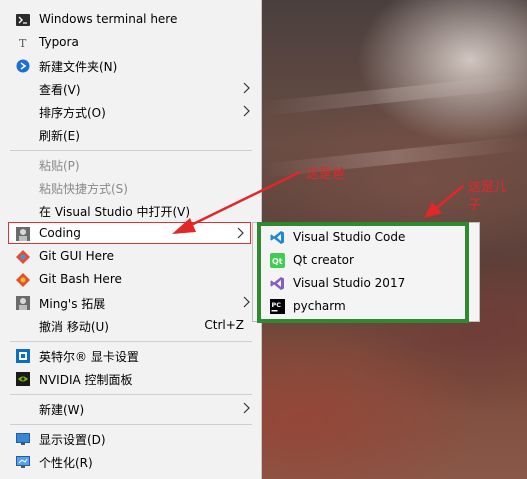  Describe the element at coordinates (131, 303) in the screenshot. I see `menu-item-mings-extension: Ming's 拓展` at that location.